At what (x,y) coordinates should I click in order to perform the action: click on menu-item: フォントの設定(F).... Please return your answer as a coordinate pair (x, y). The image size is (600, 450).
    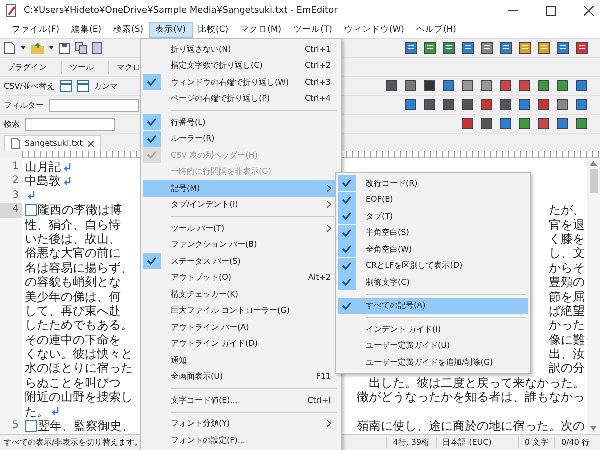
    Looking at the image, I should click on (241, 440).